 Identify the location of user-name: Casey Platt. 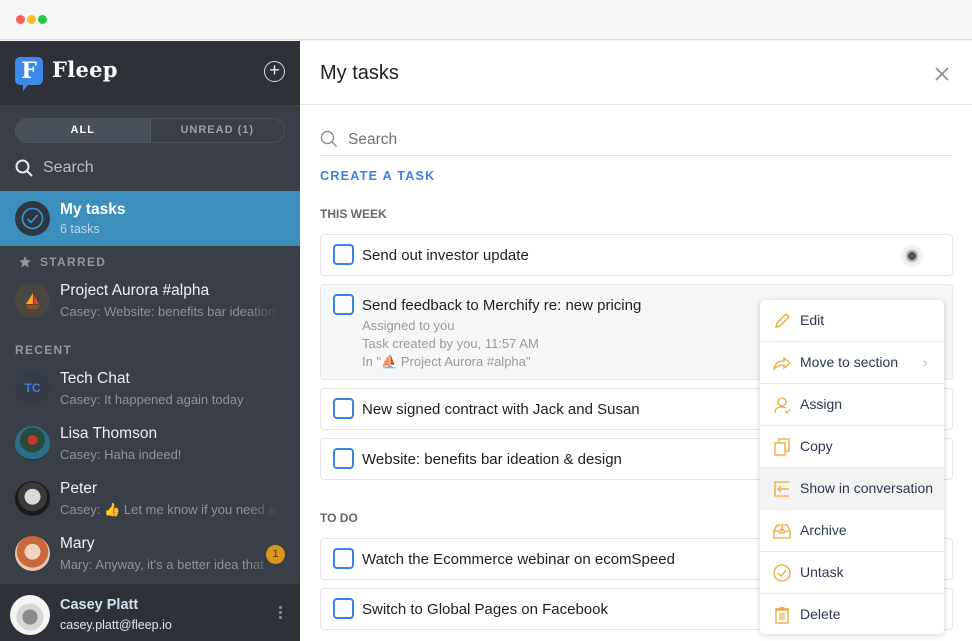
(99, 605).